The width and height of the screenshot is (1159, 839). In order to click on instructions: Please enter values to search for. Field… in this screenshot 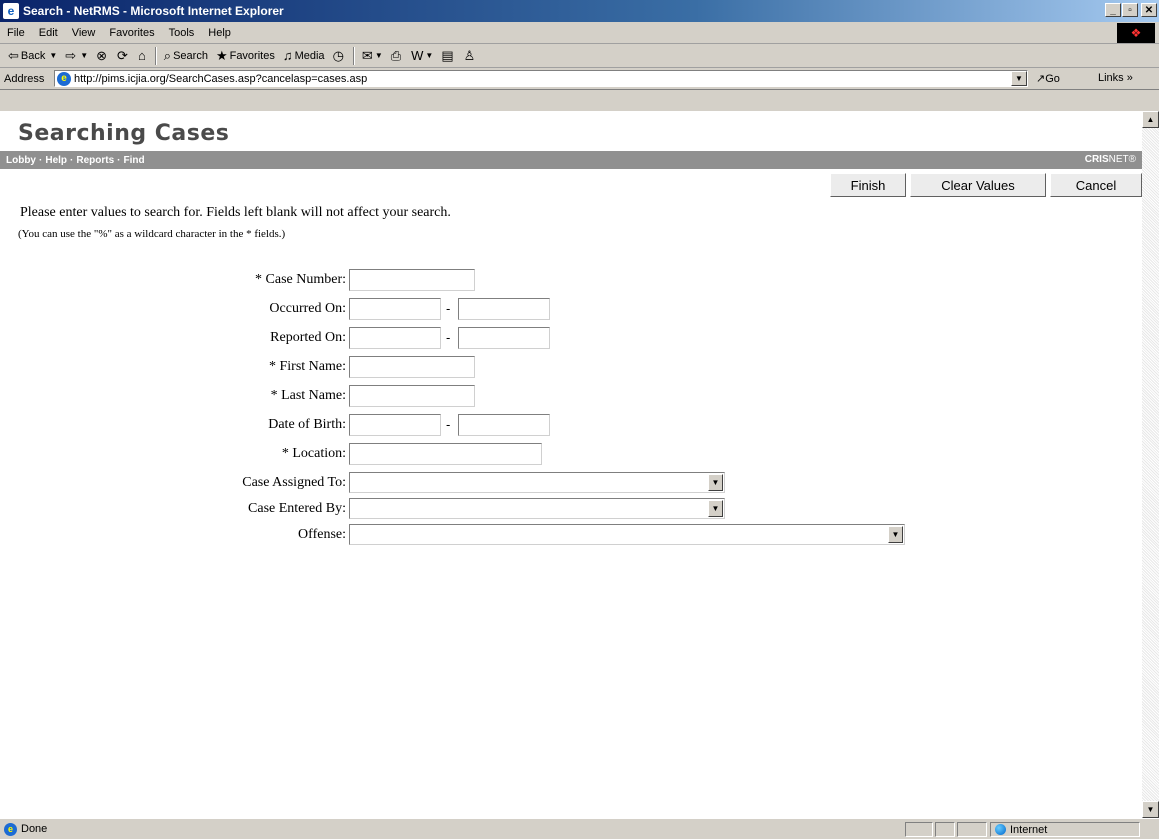, I will do `click(235, 212)`.